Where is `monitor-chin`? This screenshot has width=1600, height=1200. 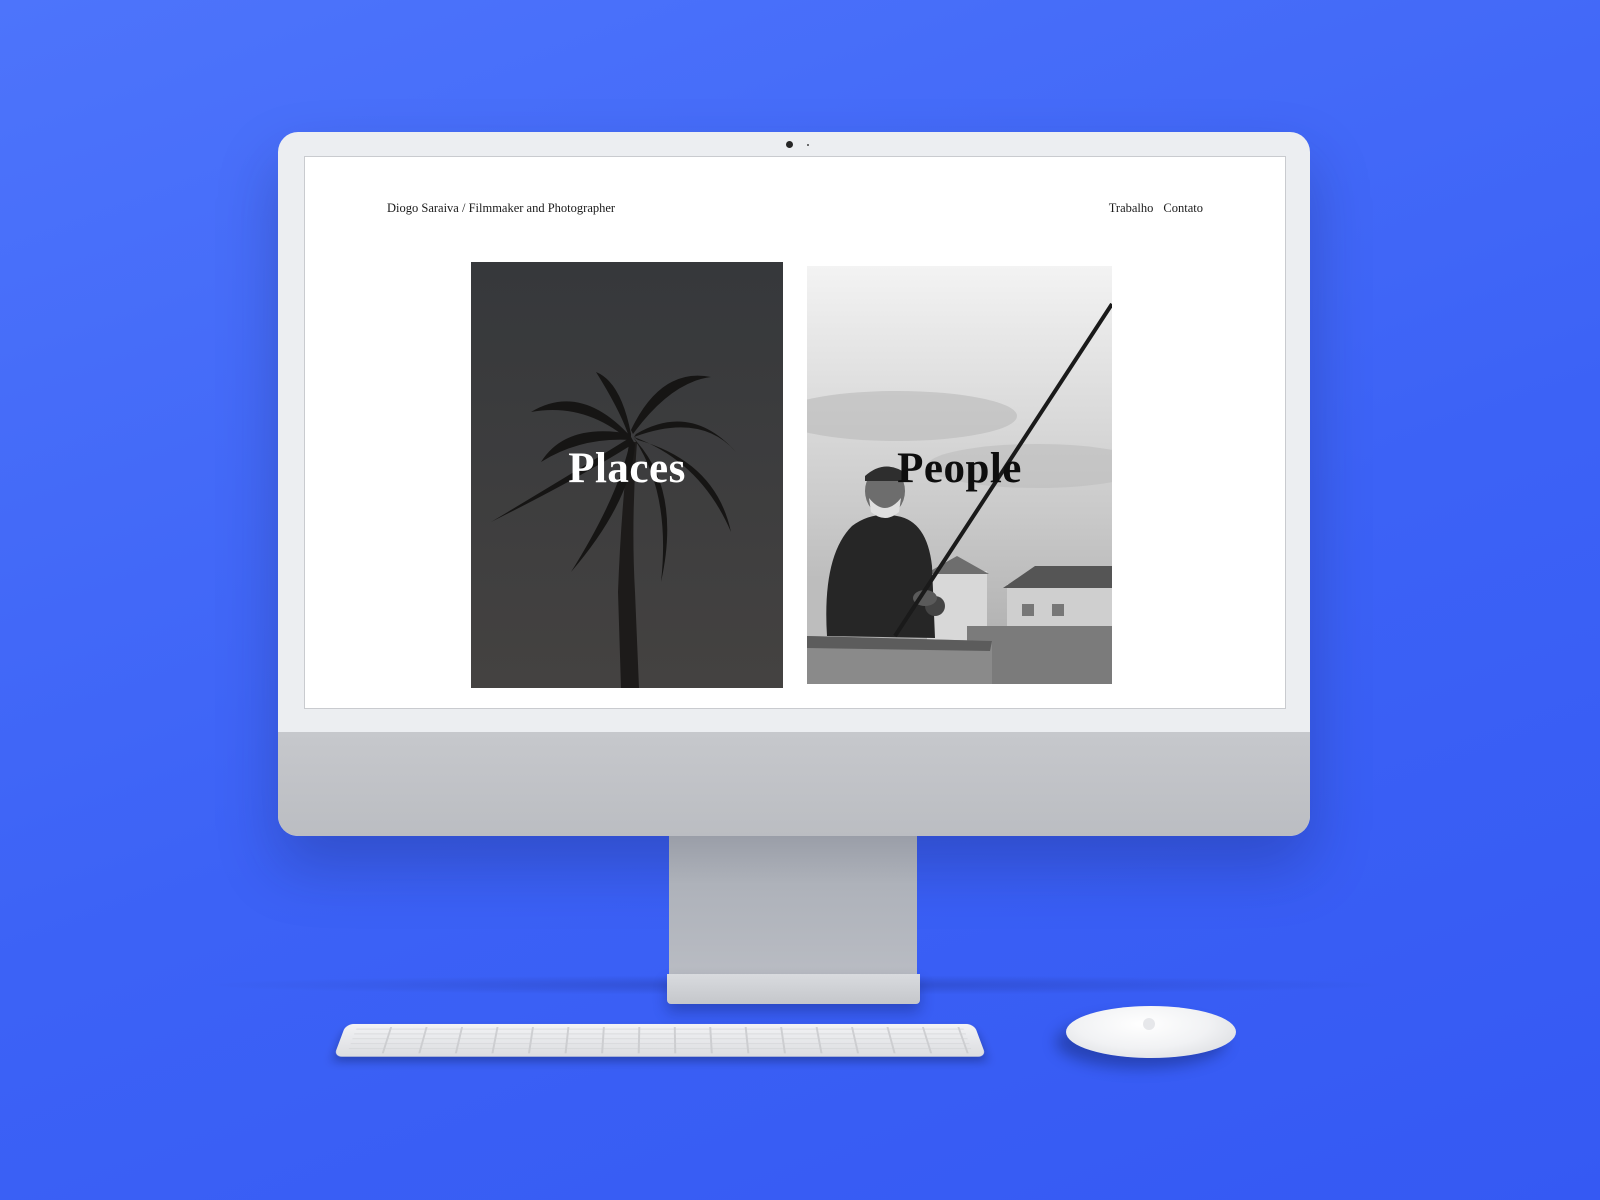 monitor-chin is located at coordinates (794, 784).